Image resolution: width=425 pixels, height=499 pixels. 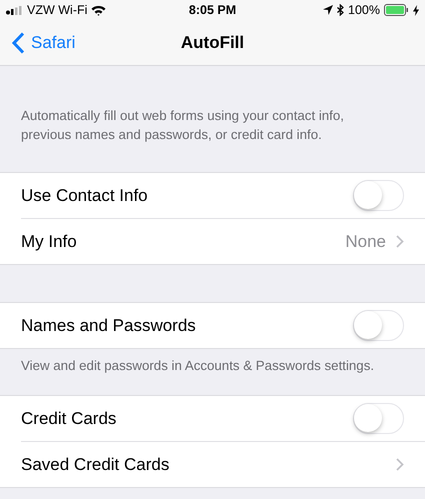 What do you see at coordinates (18, 43) in the screenshot?
I see `chevron-left-icon` at bounding box center [18, 43].